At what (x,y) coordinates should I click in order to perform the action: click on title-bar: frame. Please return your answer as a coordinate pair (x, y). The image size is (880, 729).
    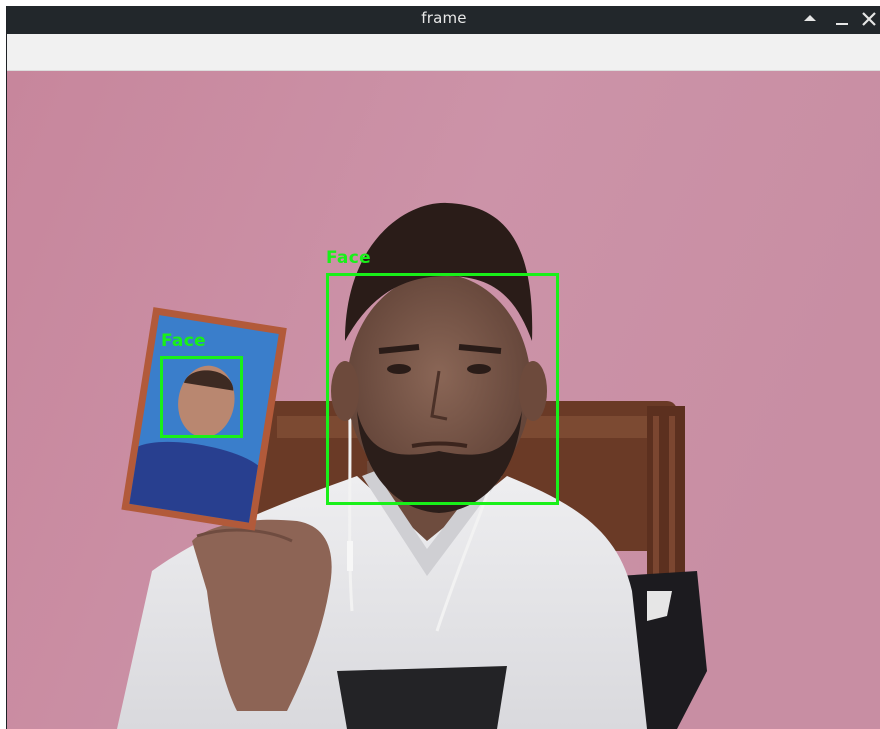
    Looking at the image, I should click on (443, 20).